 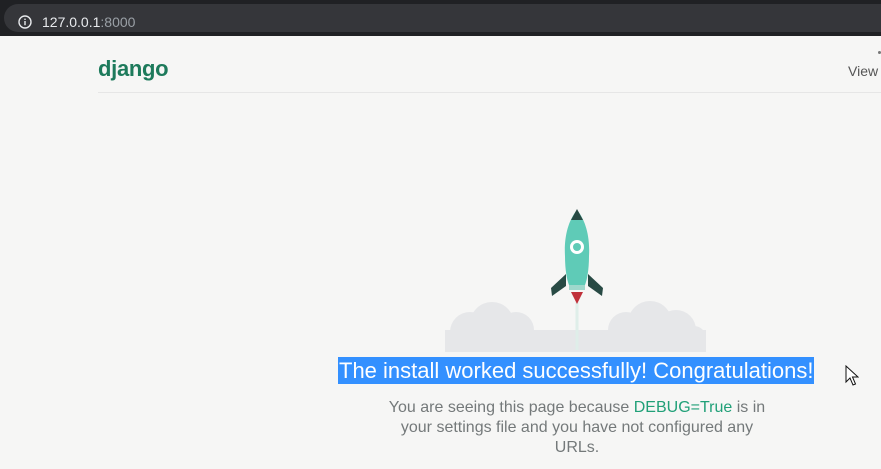 I want to click on page-header: django View, so click(x=489, y=65).